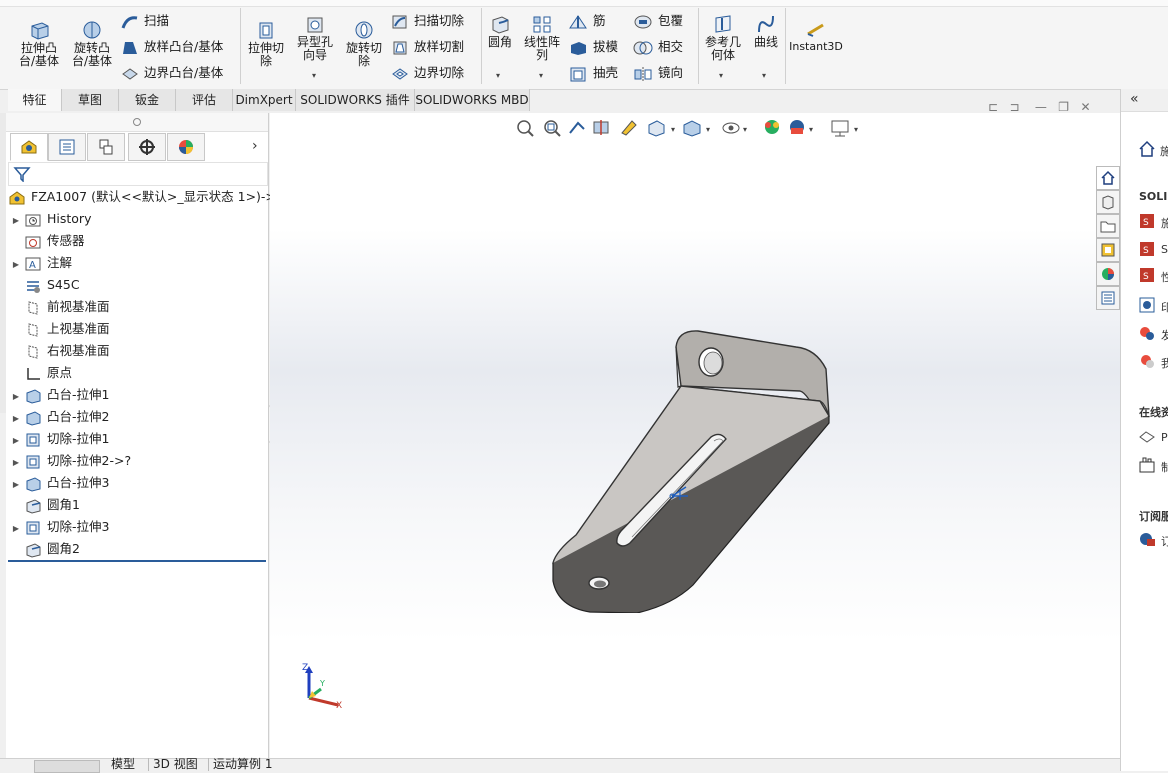 The image size is (1168, 773). Describe the element at coordinates (145, 197) in the screenshot. I see `tree-root-part: FZA1007 (默认<<默认>_显示状态 1>)->?` at that location.